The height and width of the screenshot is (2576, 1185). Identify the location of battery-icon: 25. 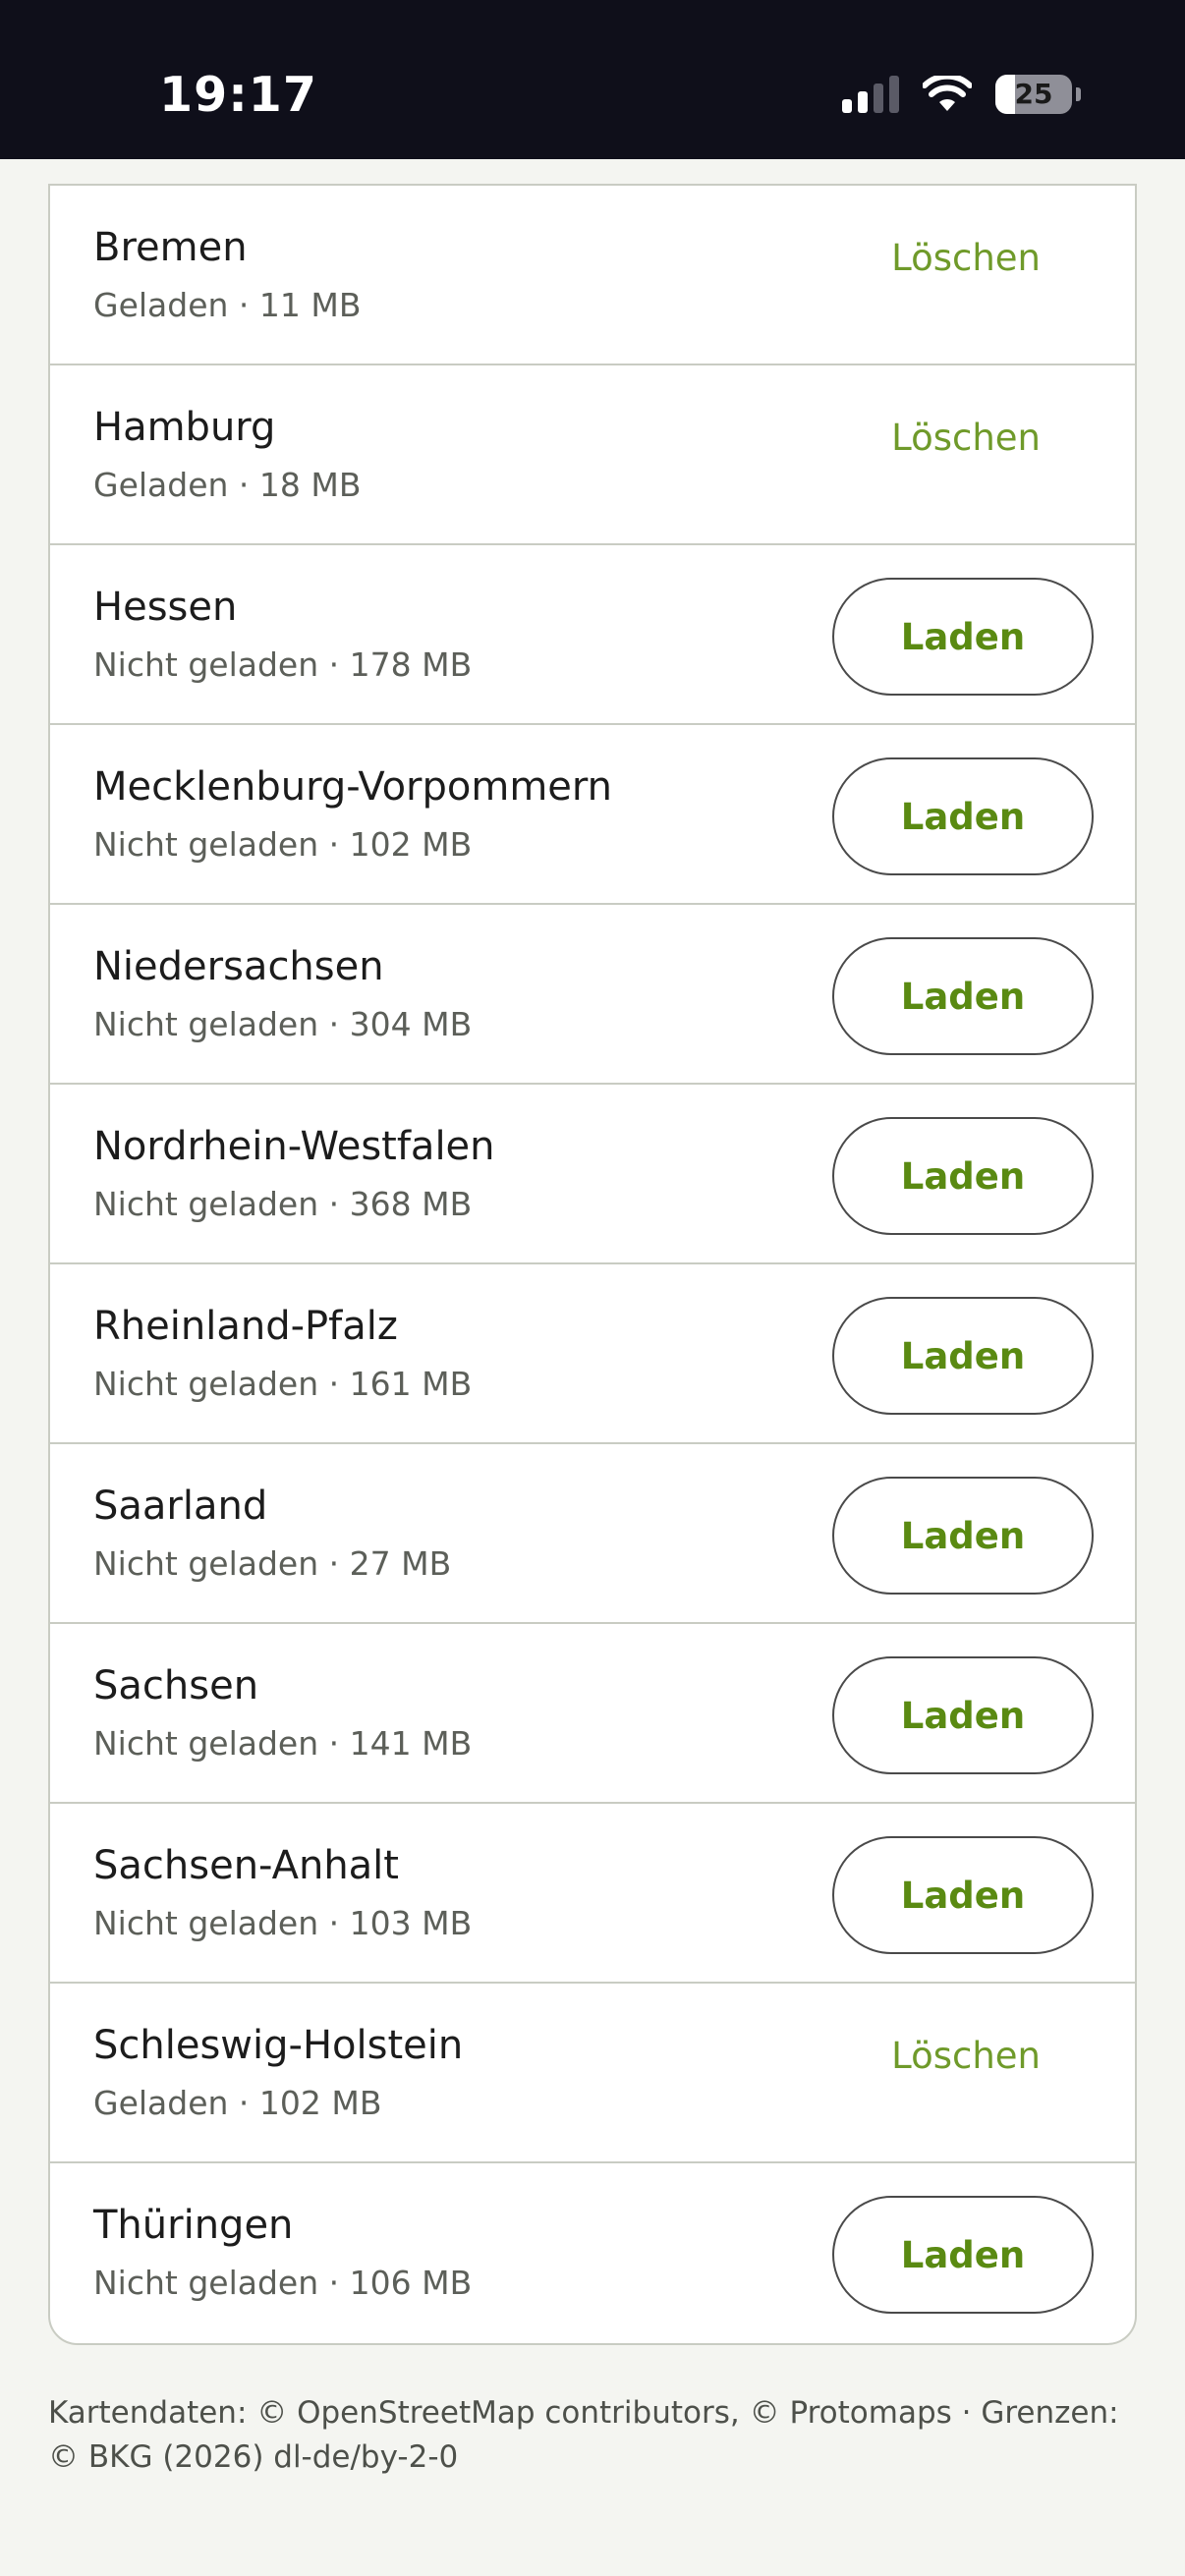
(1034, 94).